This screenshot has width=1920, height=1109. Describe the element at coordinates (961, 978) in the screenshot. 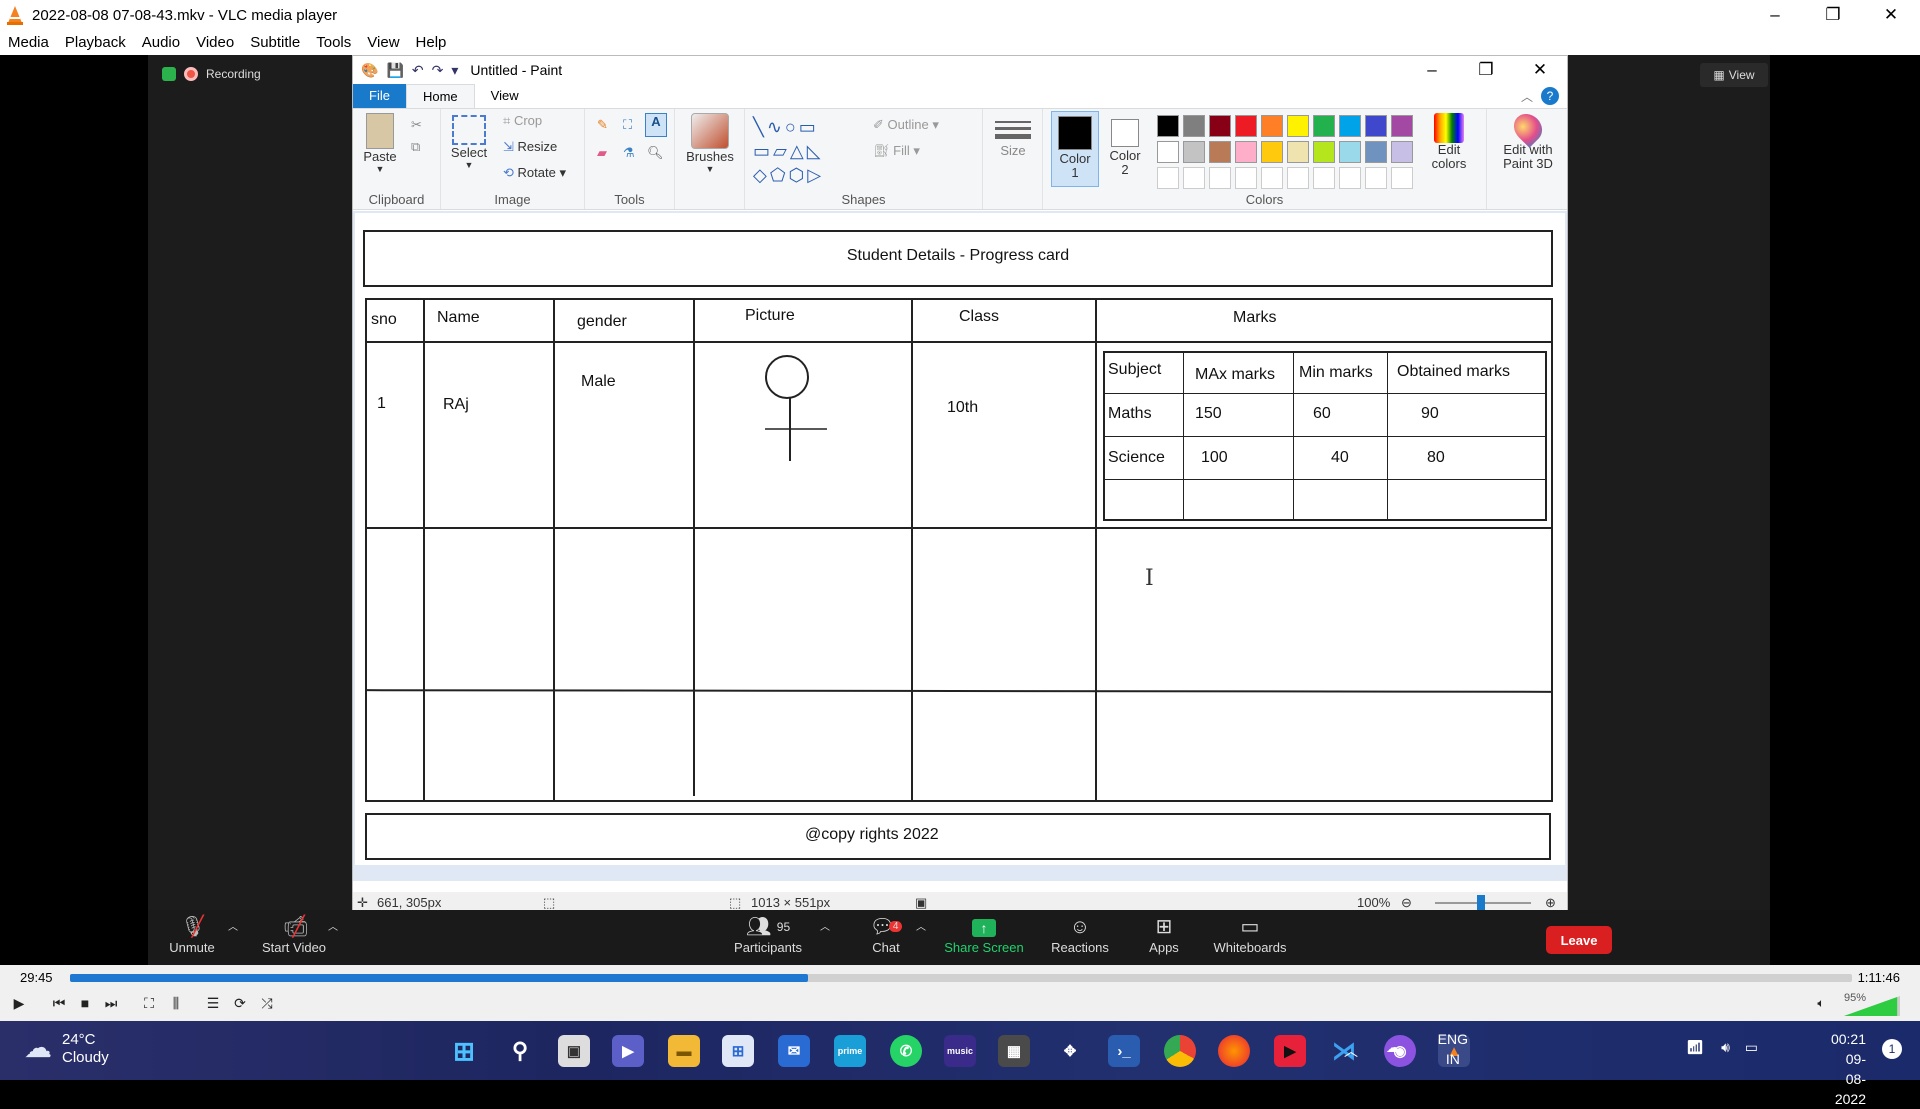

I see `seek-bar` at that location.